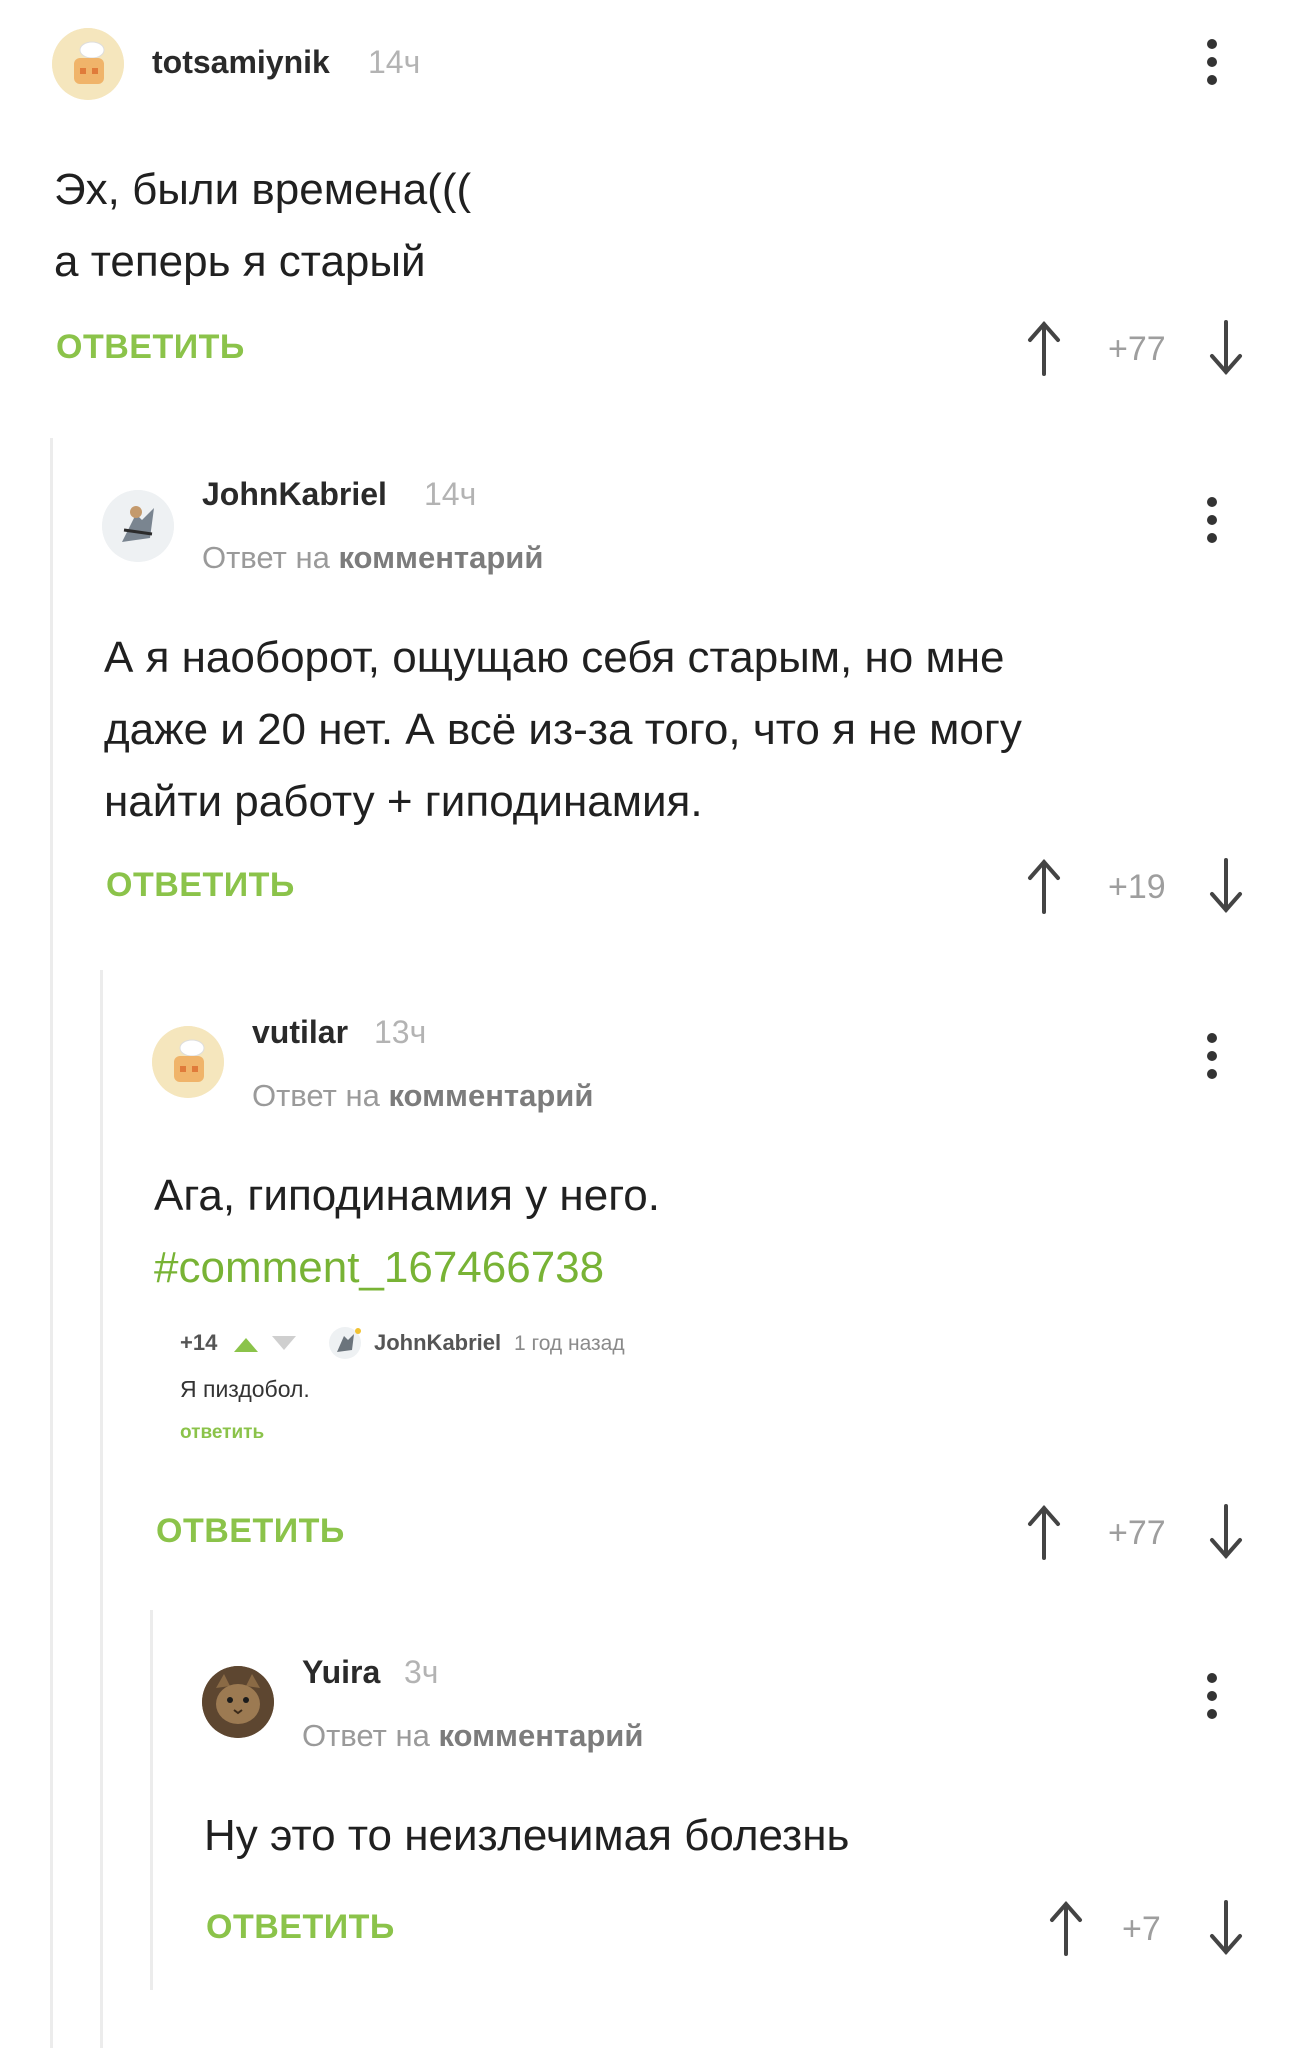 The height and width of the screenshot is (2048, 1292). Describe the element at coordinates (284, 1343) in the screenshot. I see `embed-downvote-icon` at that location.